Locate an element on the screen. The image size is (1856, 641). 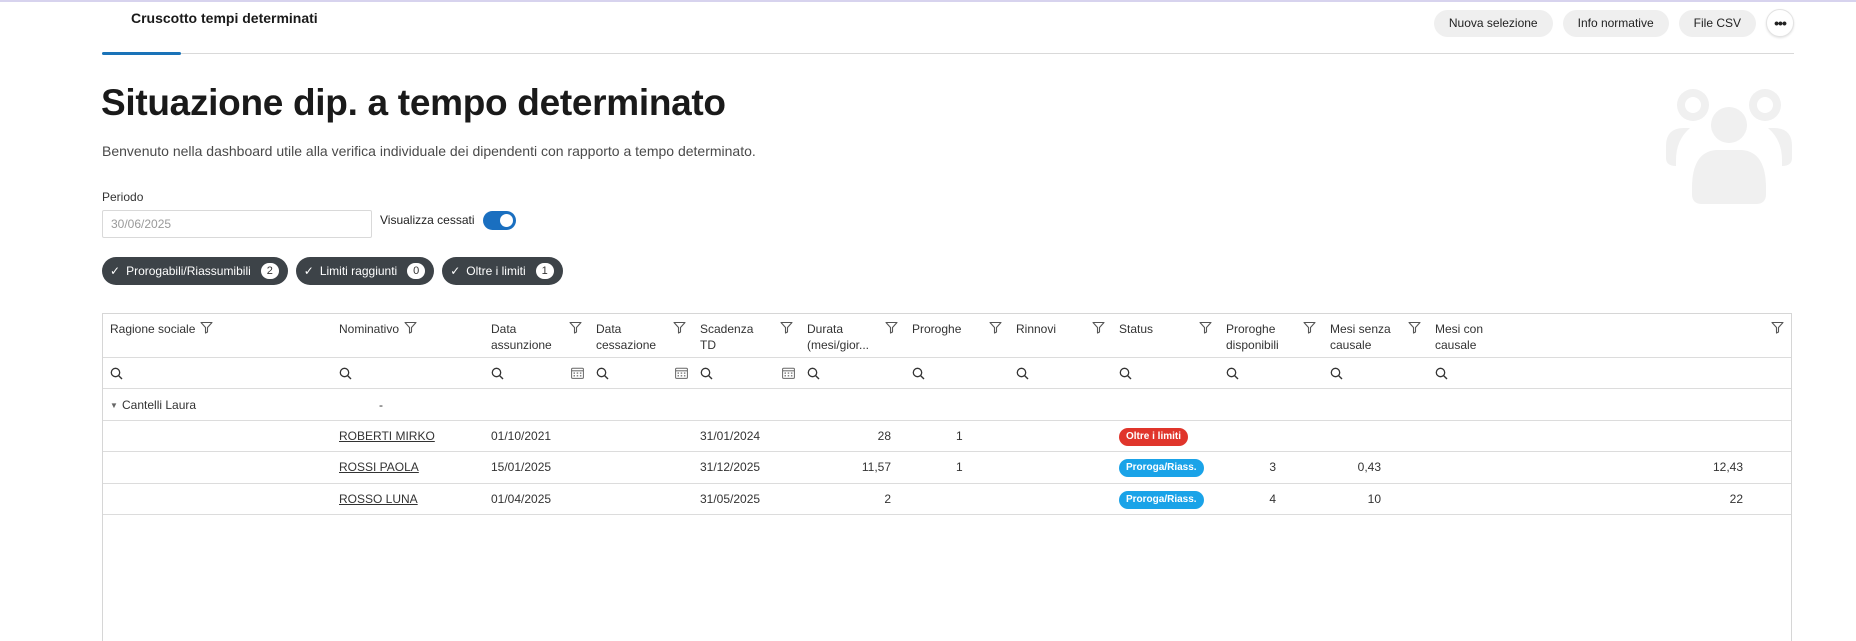
info-normative-button: Info normative is located at coordinates (1615, 23).